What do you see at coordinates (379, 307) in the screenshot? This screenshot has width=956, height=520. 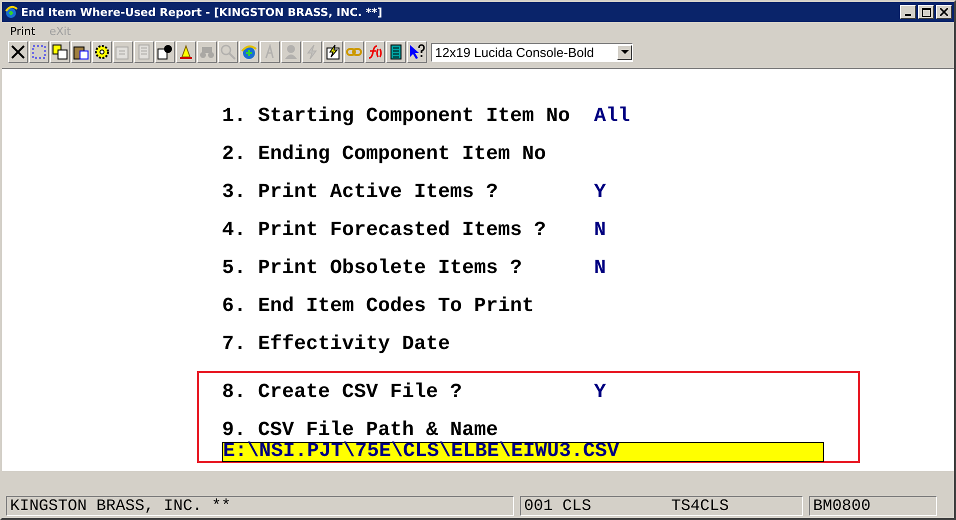 I see `field-label: 6. End Item Codes To Print` at bounding box center [379, 307].